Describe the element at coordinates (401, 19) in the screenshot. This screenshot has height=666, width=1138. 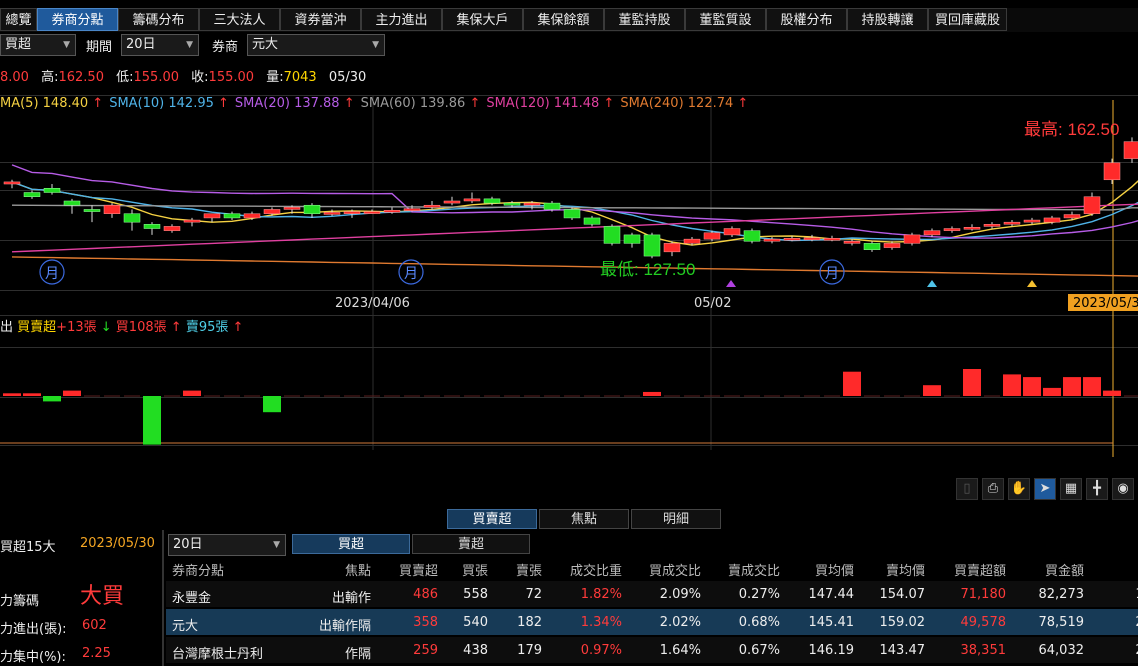
I see `tab-5: 主力進出` at that location.